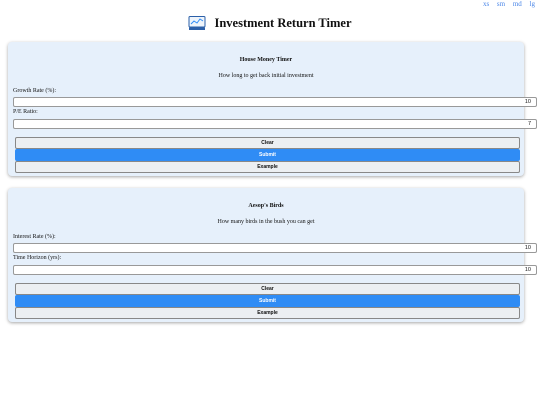 The height and width of the screenshot is (405, 540). Describe the element at coordinates (275, 124) in the screenshot. I see `pe-ratio-input: 7` at that location.